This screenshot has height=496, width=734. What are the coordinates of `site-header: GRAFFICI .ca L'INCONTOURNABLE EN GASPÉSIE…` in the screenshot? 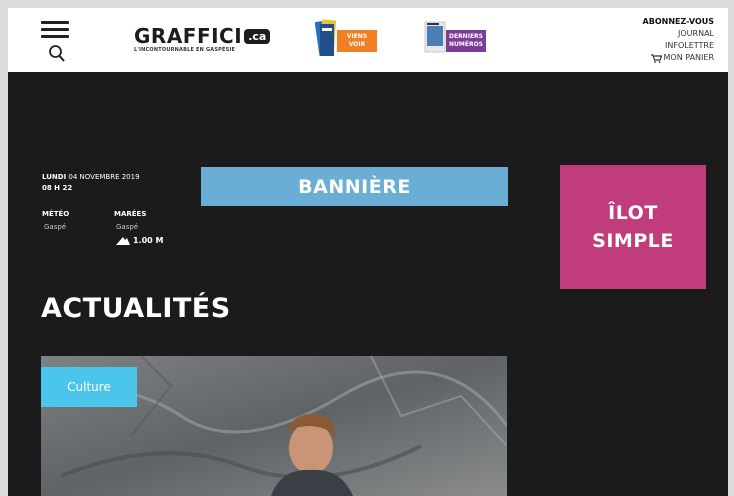 It's located at (368, 40).